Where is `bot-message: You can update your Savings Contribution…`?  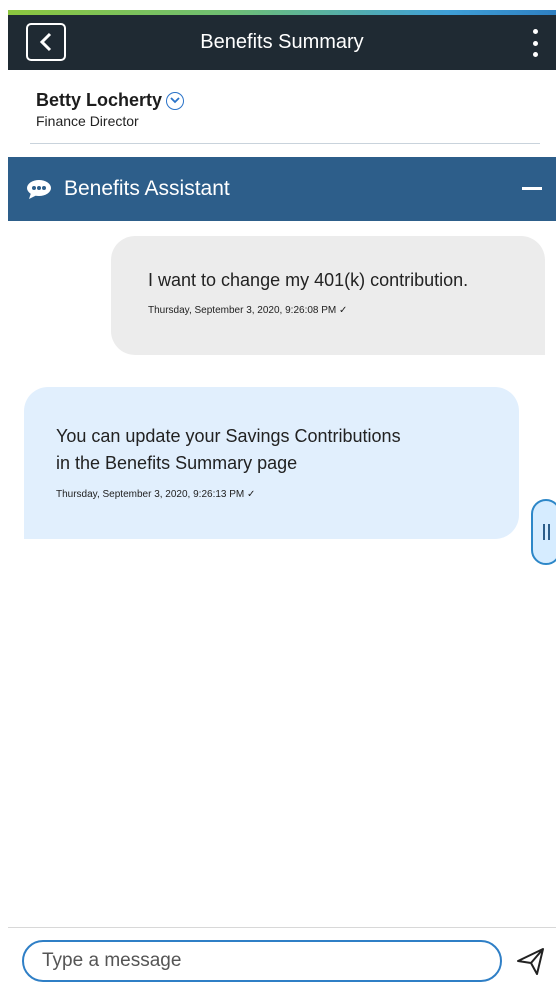 bot-message: You can update your Savings Contribution… is located at coordinates (271, 463).